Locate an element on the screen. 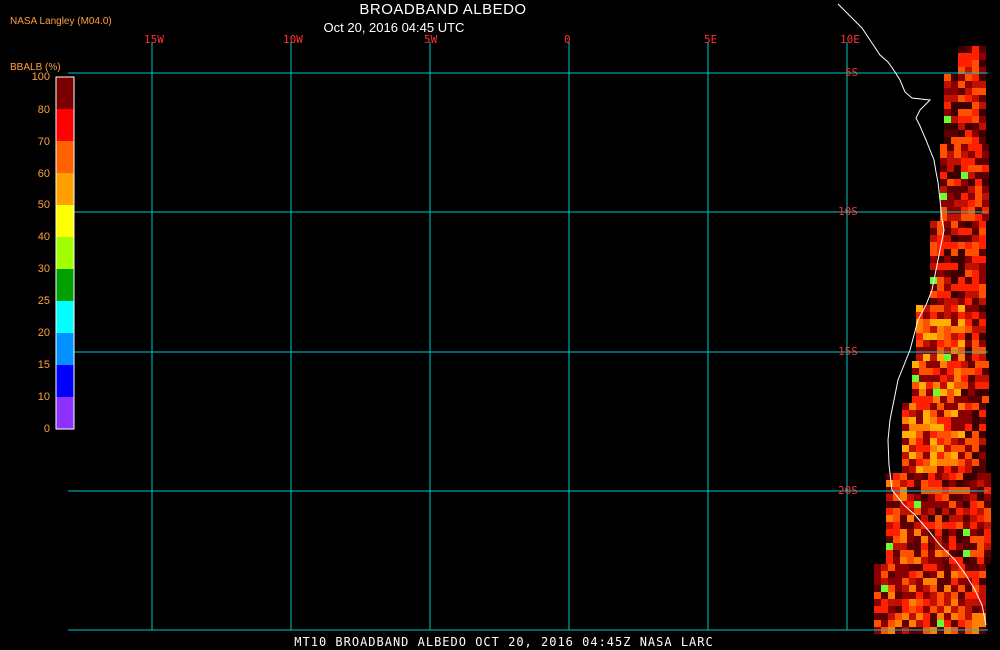 The width and height of the screenshot is (1000, 650). timestamp: Oct 20, 2016 04:45 UTC is located at coordinates (394, 27).